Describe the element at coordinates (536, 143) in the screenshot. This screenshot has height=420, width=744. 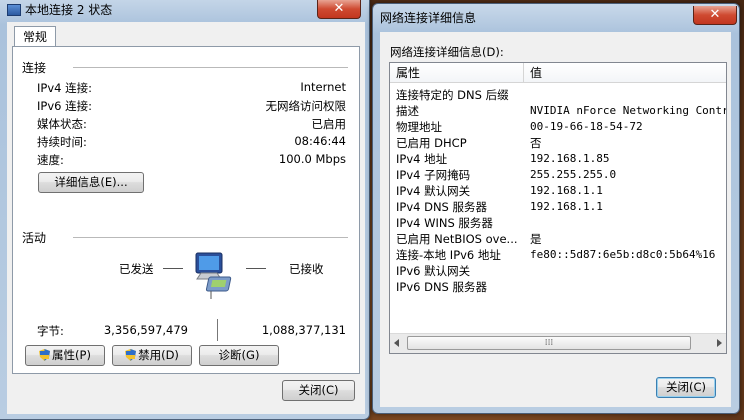
I see `list-item-value: 否` at that location.